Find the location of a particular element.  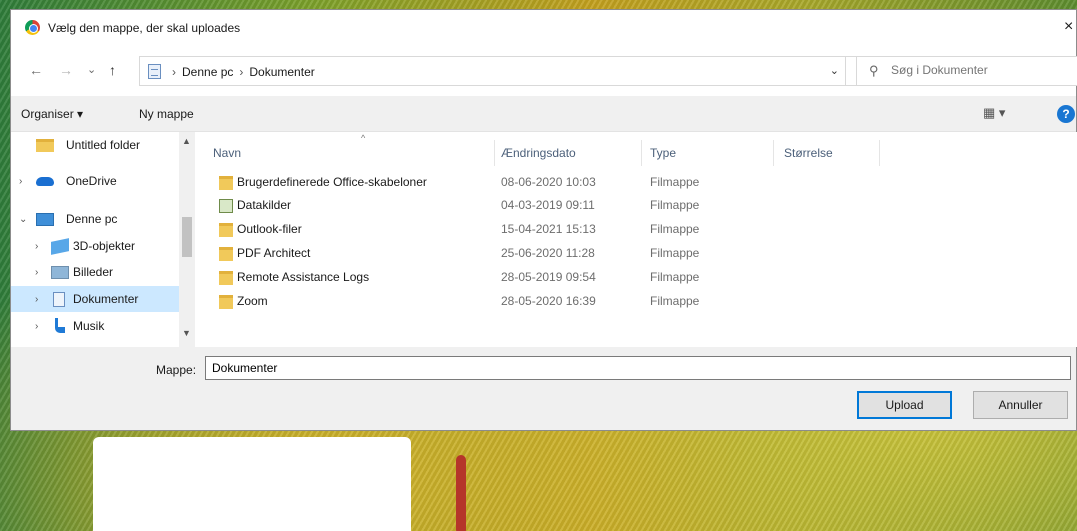

nav-item-label: Billeder is located at coordinates (93, 272).